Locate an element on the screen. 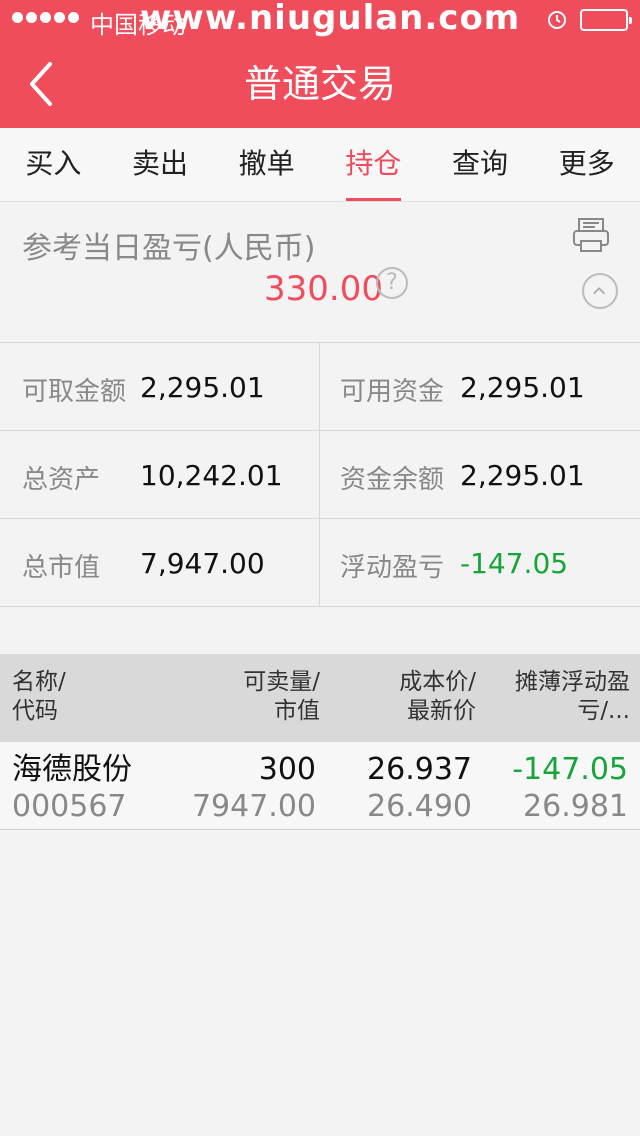 Image resolution: width=640 pixels, height=1136 pixels. page-title: 普通交易 is located at coordinates (319, 84).